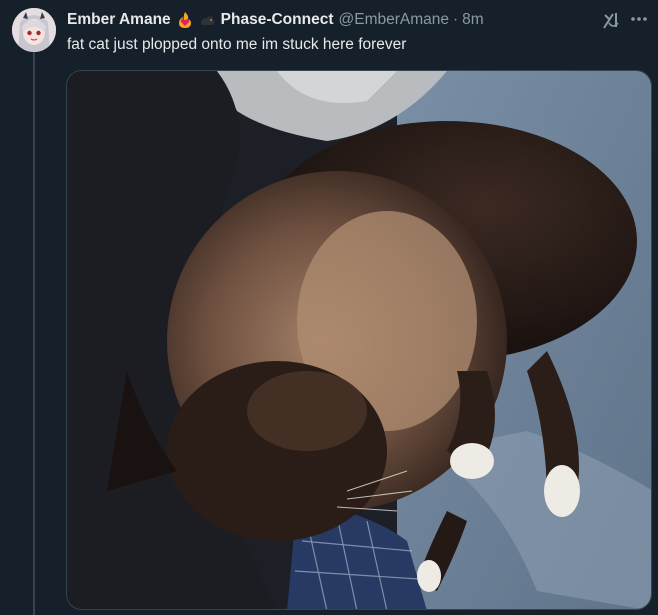 This screenshot has width=658, height=615. Describe the element at coordinates (34, 333) in the screenshot. I see `thread-connector-line` at that location.